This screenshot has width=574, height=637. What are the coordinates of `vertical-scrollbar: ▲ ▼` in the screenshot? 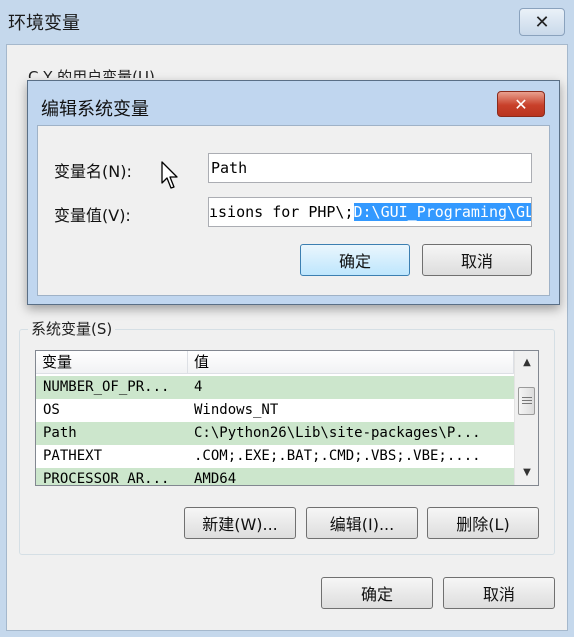 It's located at (526, 418).